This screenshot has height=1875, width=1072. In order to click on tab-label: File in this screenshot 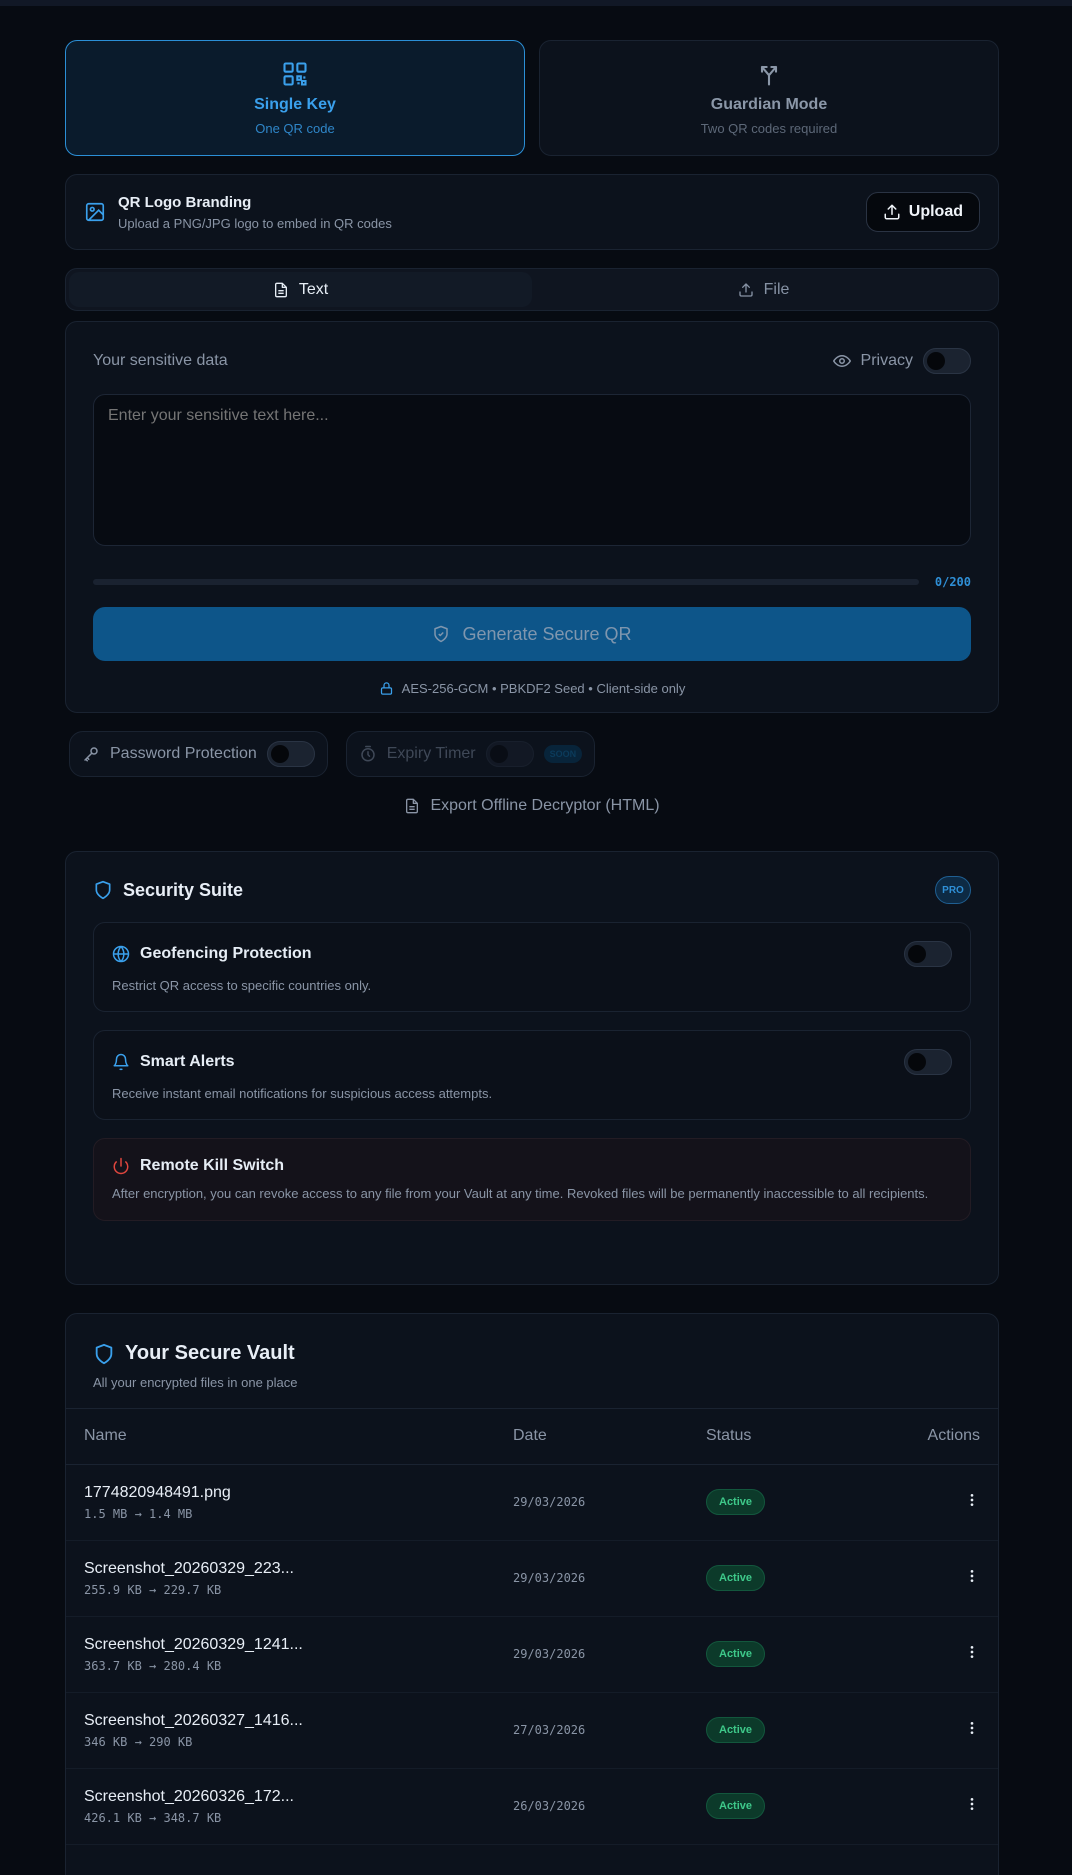, I will do `click(776, 289)`.